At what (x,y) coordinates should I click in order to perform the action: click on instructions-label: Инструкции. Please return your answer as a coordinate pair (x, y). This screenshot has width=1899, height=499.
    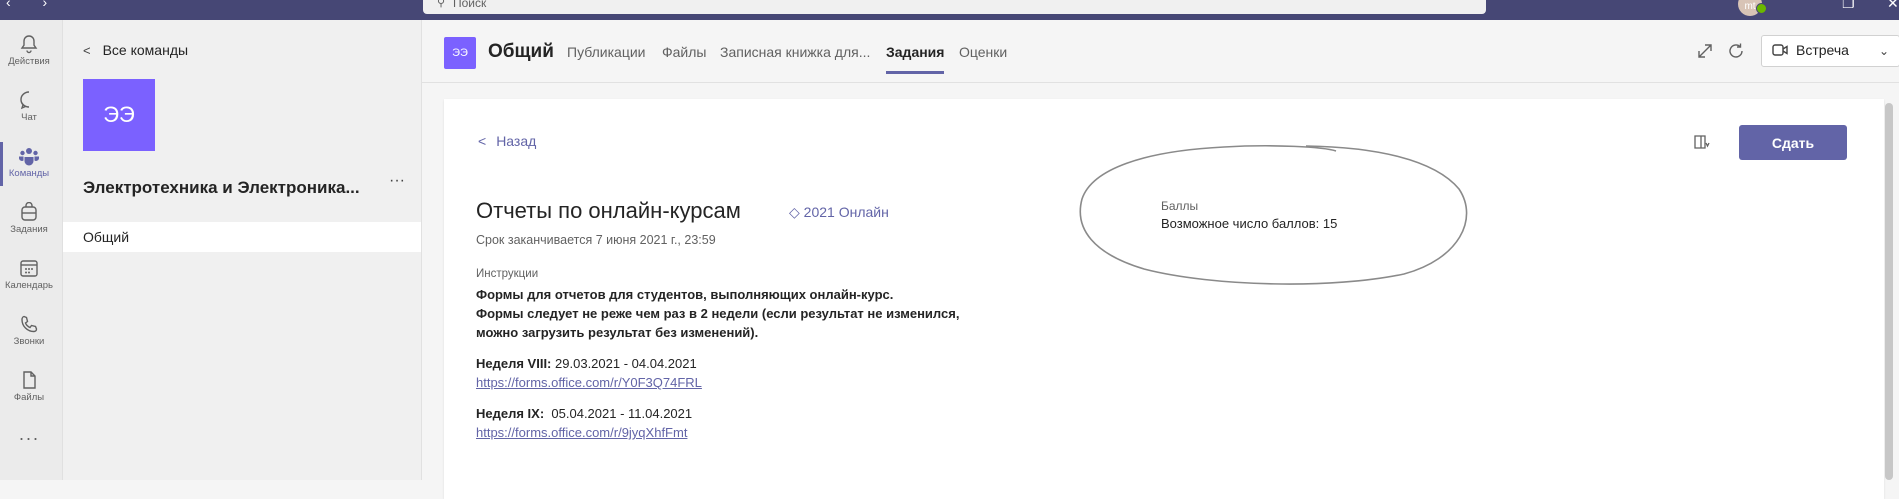
    Looking at the image, I should click on (507, 274).